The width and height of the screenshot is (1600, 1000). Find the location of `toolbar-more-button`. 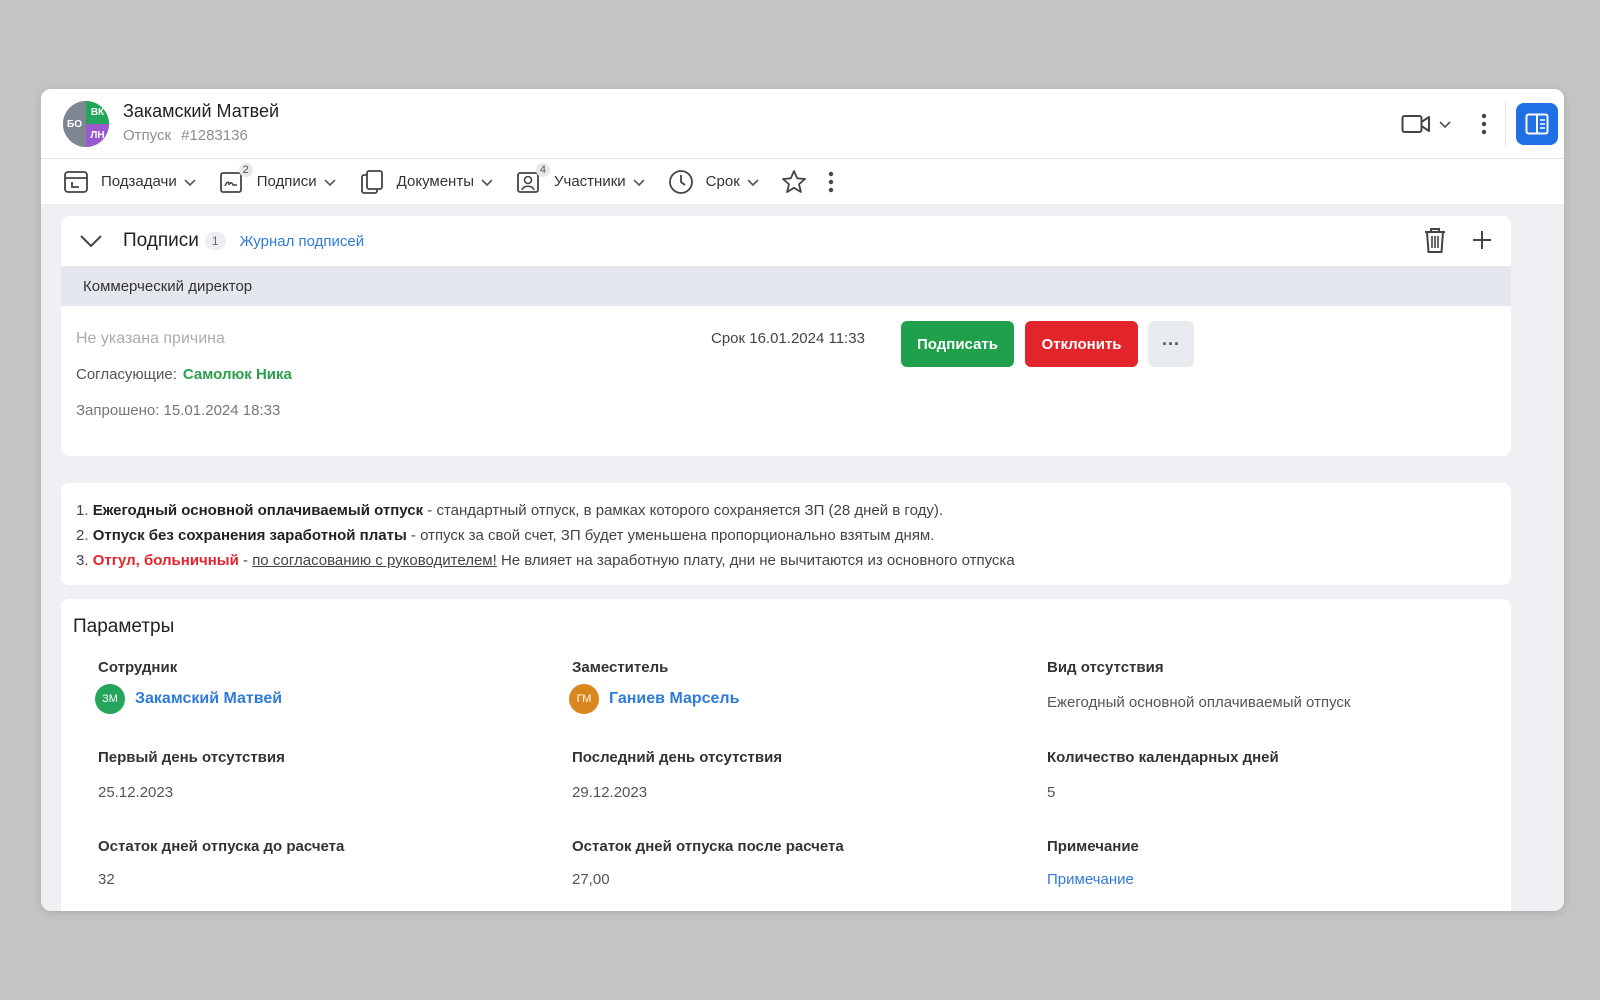

toolbar-more-button is located at coordinates (831, 182).